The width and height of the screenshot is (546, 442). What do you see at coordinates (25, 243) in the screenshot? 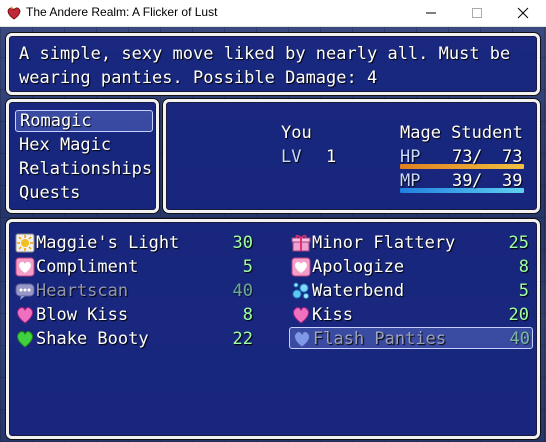
I see `sun-icon` at bounding box center [25, 243].